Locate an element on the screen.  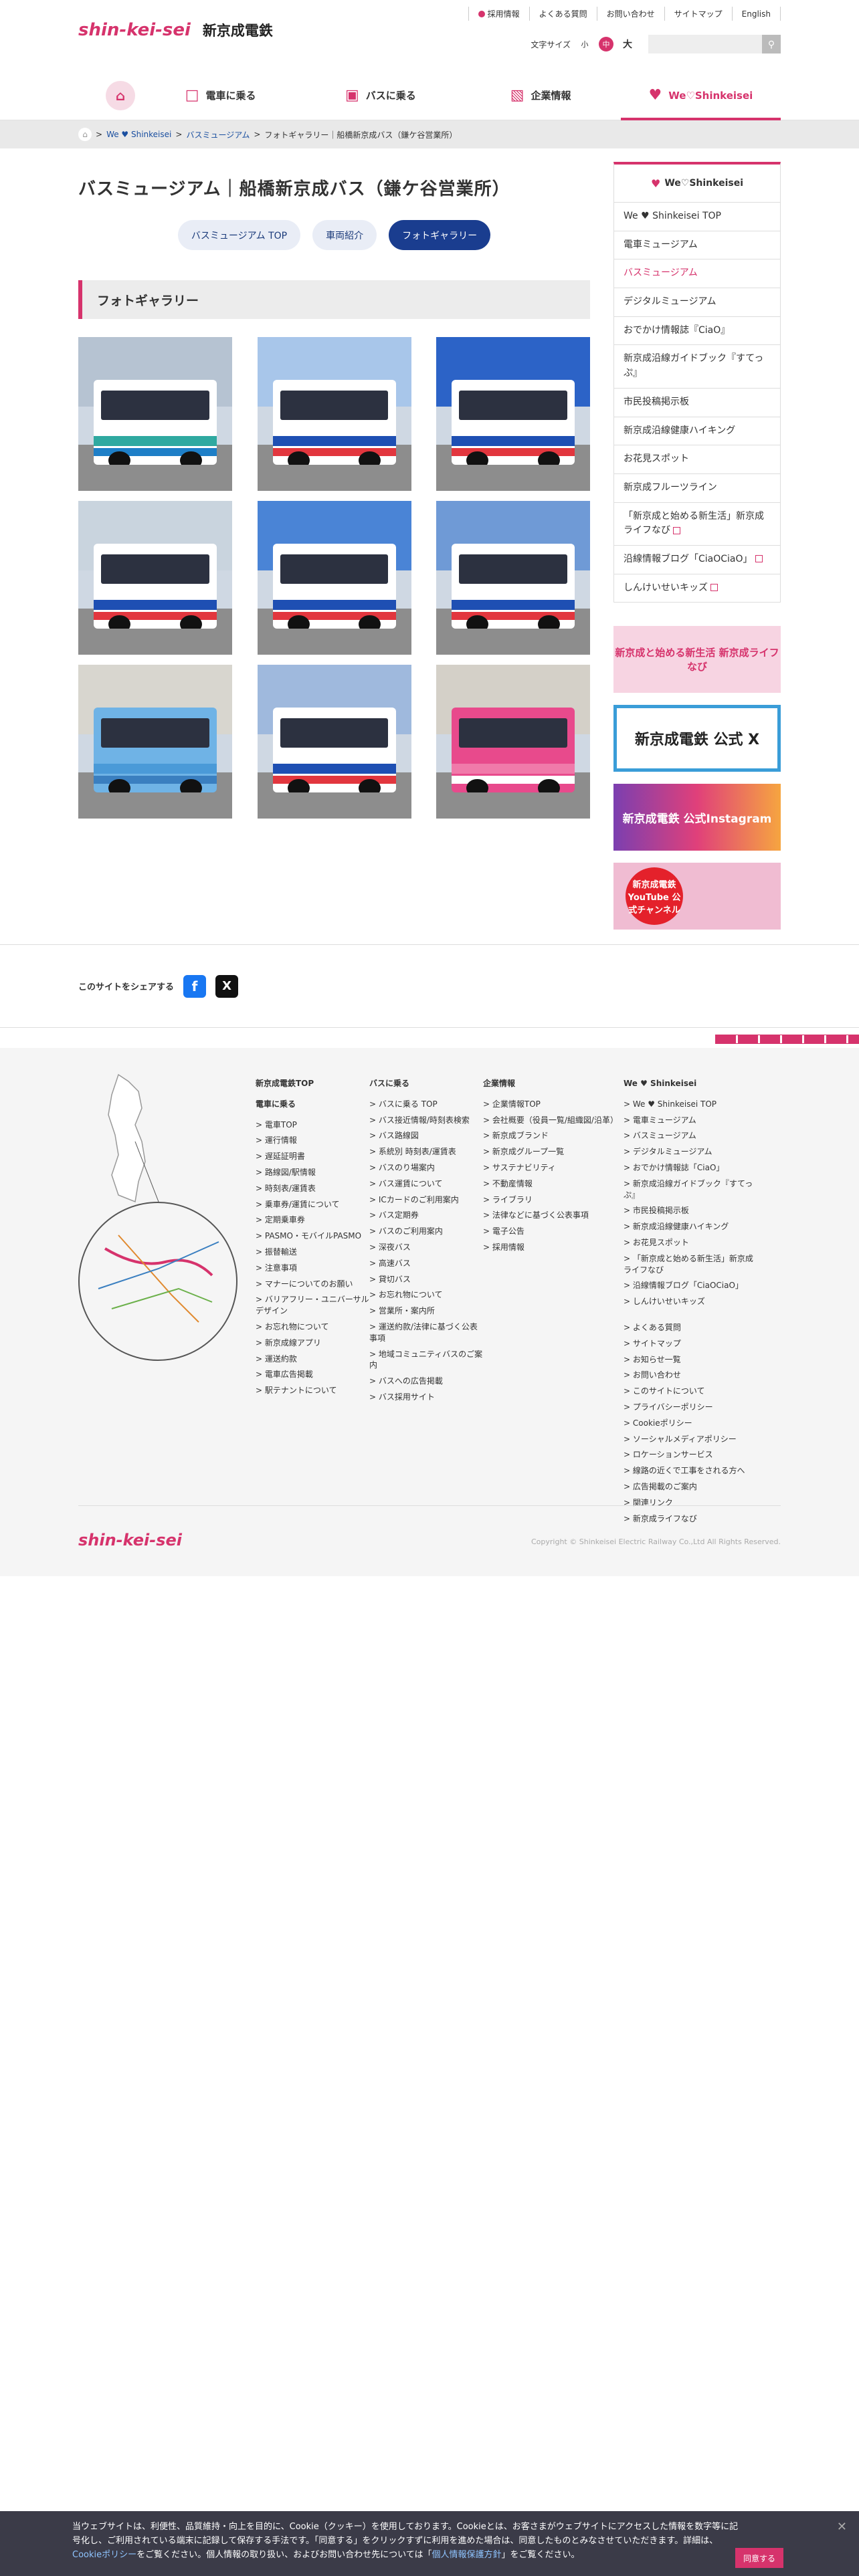
footer-link: 運送約款 is located at coordinates (312, 1359).